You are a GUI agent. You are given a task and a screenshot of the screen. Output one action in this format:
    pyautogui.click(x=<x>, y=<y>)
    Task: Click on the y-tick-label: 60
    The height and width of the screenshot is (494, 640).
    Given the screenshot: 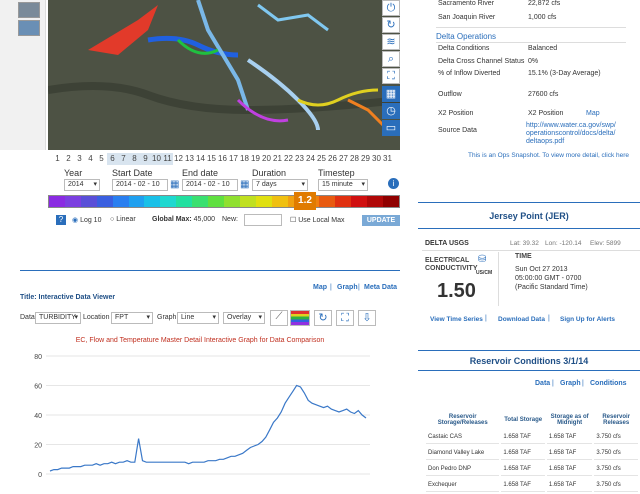 What is the action you would take?
    pyautogui.click(x=38, y=387)
    